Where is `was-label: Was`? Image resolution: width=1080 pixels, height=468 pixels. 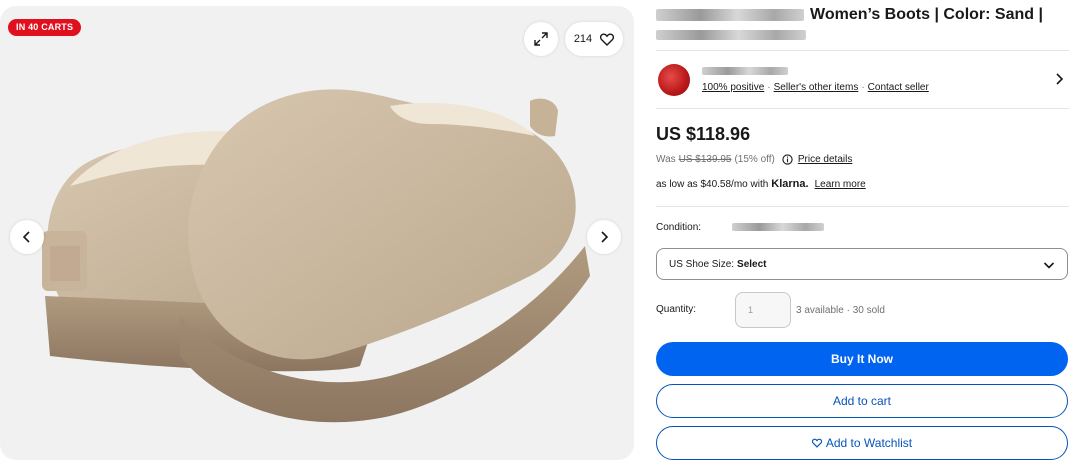 was-label: Was is located at coordinates (666, 159).